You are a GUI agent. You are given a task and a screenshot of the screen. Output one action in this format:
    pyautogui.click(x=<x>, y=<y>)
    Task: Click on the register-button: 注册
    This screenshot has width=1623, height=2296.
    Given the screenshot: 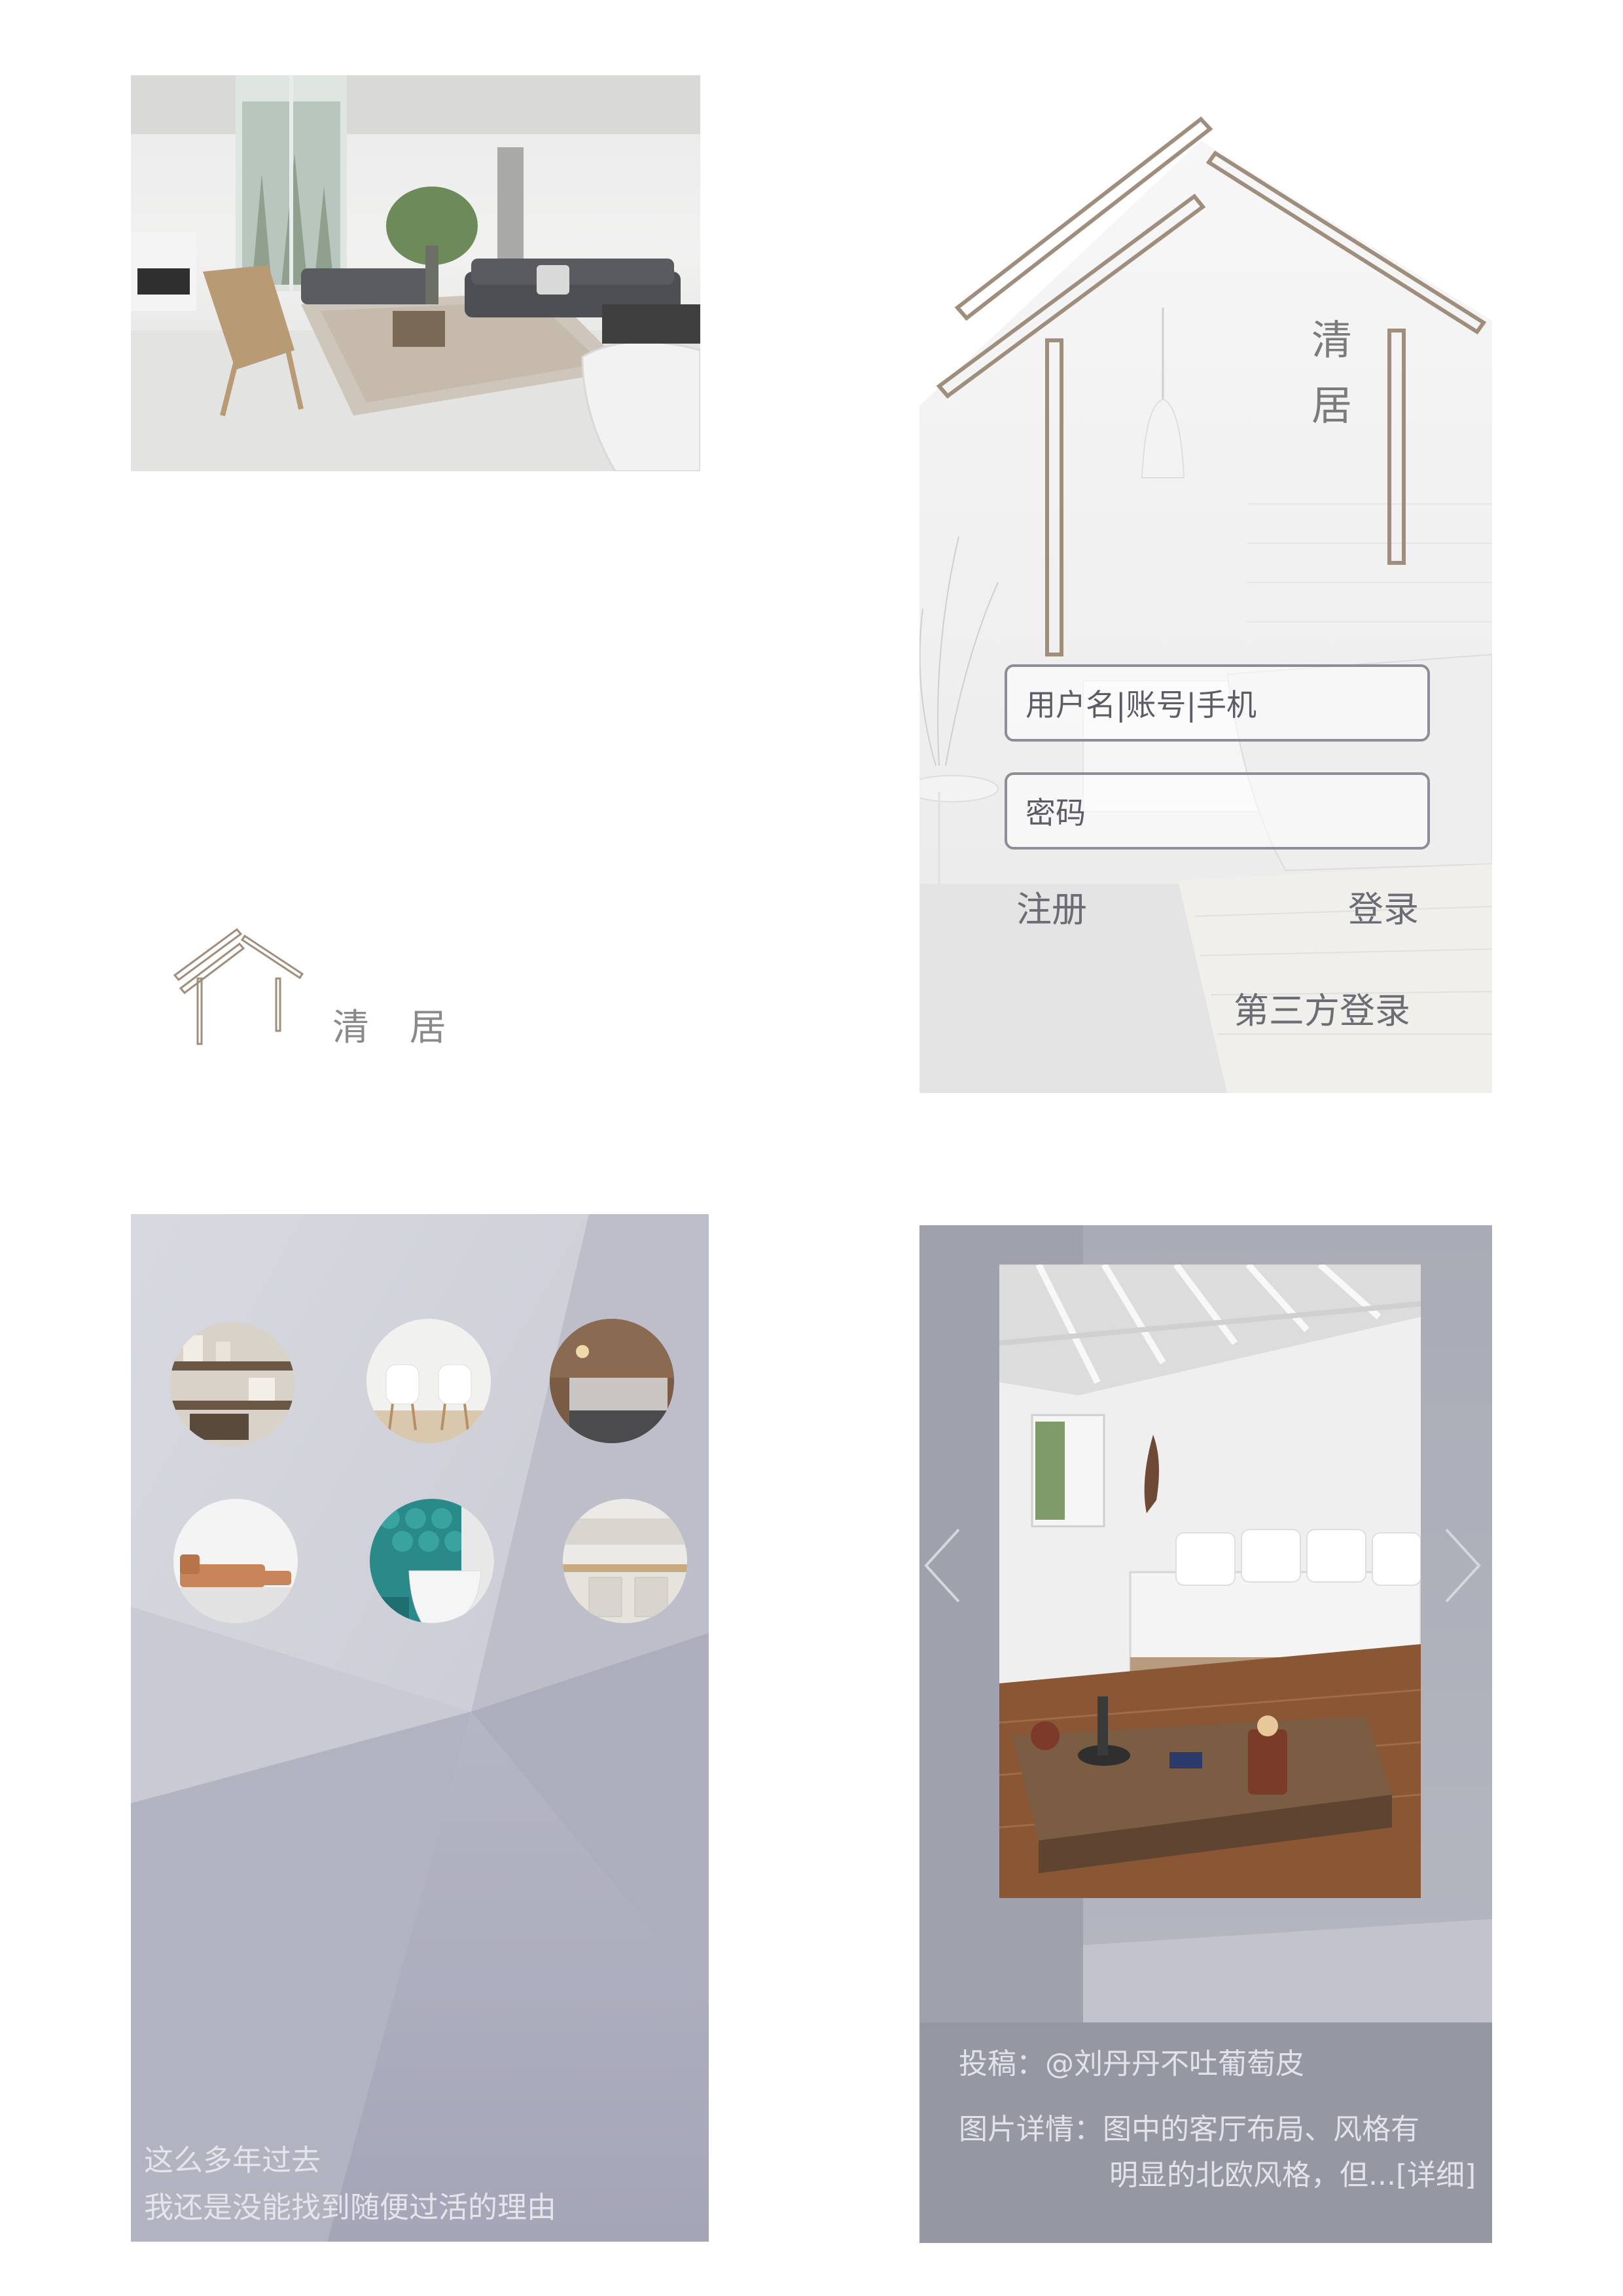 What is the action you would take?
    pyautogui.click(x=1051, y=906)
    